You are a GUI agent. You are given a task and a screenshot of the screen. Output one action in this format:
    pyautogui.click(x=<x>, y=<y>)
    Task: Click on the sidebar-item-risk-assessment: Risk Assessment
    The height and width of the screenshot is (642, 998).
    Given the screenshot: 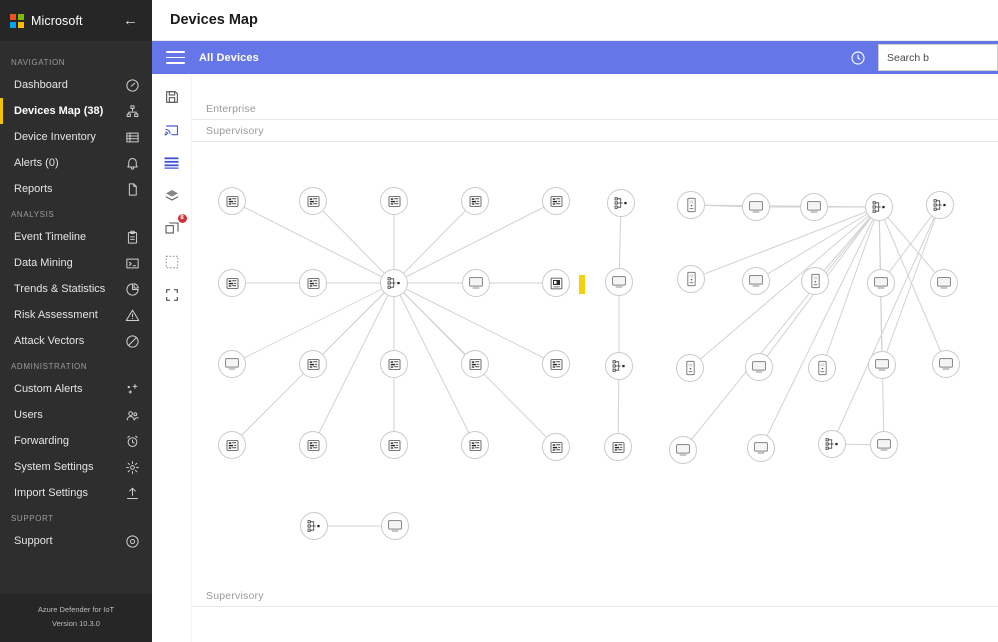 What is the action you would take?
    pyautogui.click(x=76, y=315)
    